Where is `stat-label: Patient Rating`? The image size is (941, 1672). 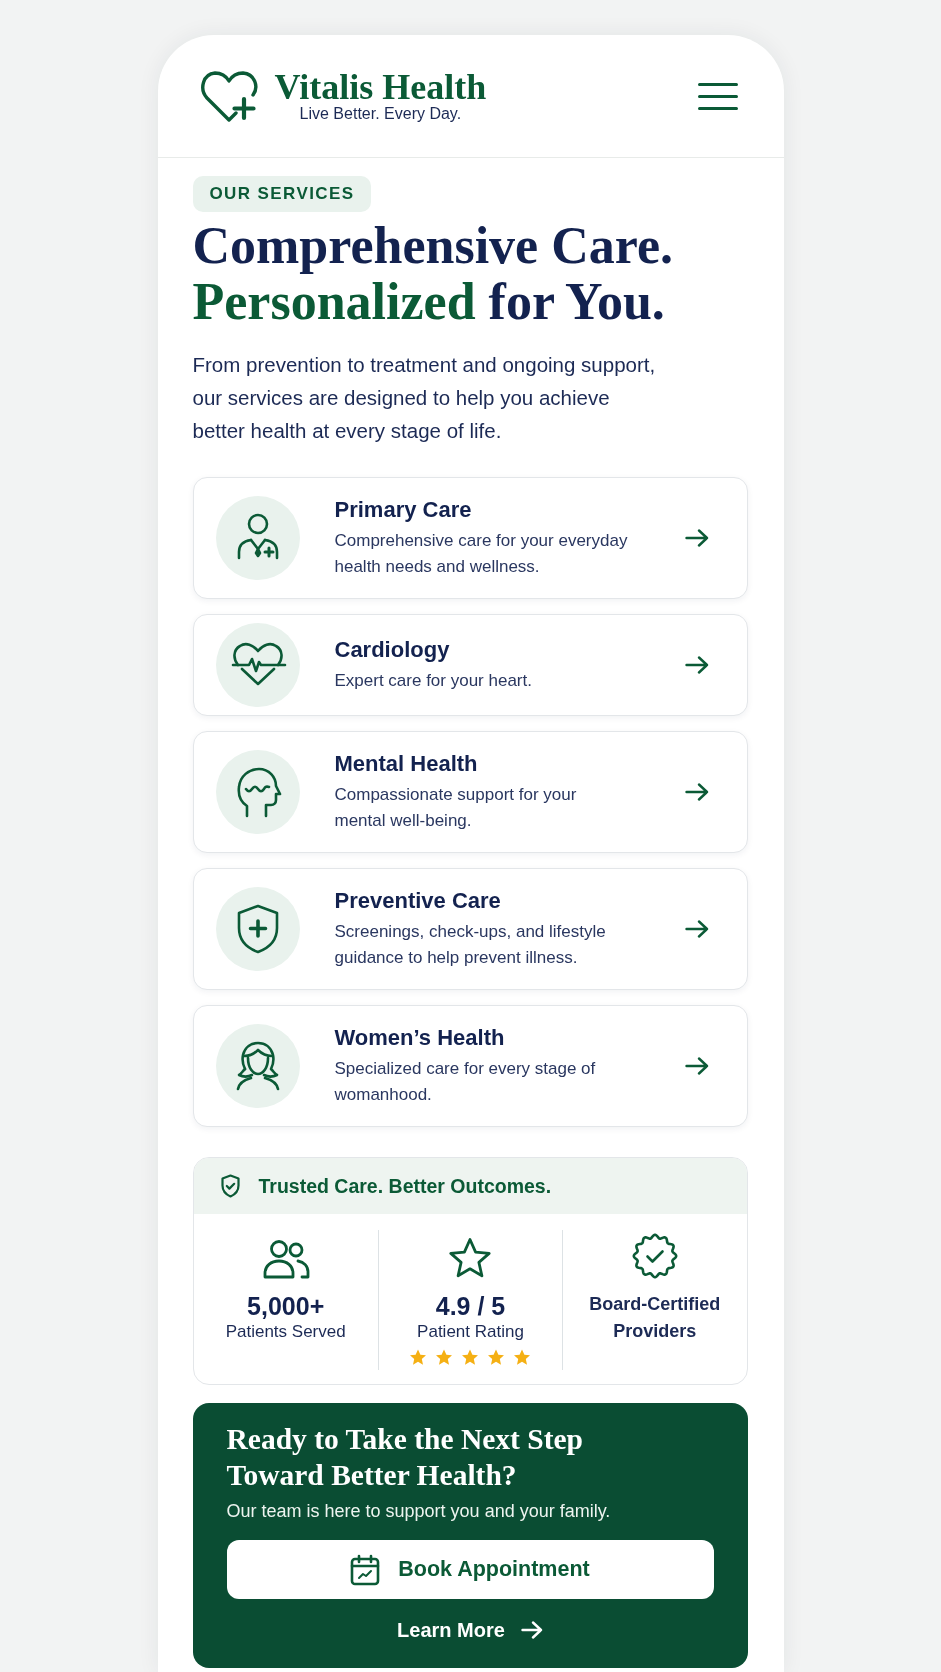
stat-label: Patient Rating is located at coordinates (470, 1332).